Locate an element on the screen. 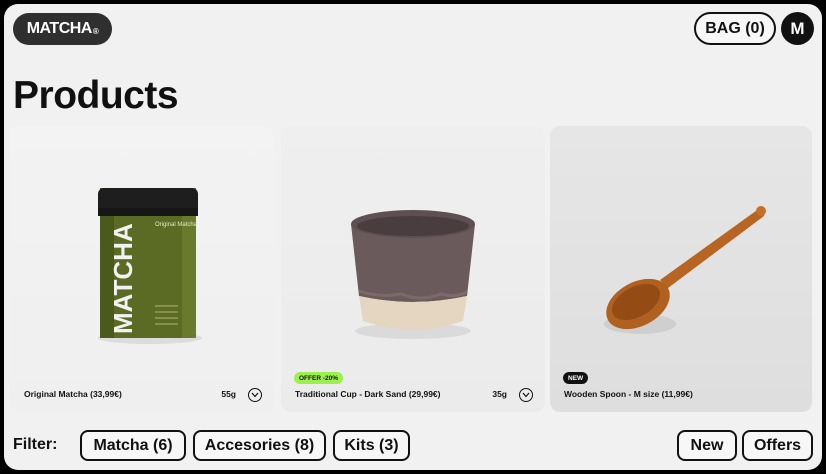 This screenshot has width=826, height=474. product-name: Original Matcha (33,99€) is located at coordinates (73, 394).